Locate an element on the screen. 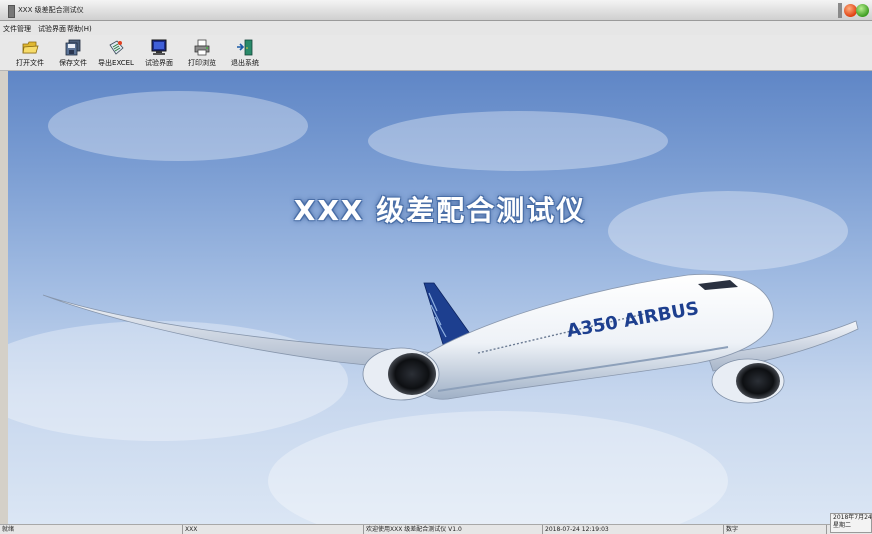 This screenshot has width=872, height=534. print-preview-button: 打印浏览 is located at coordinates (202, 53).